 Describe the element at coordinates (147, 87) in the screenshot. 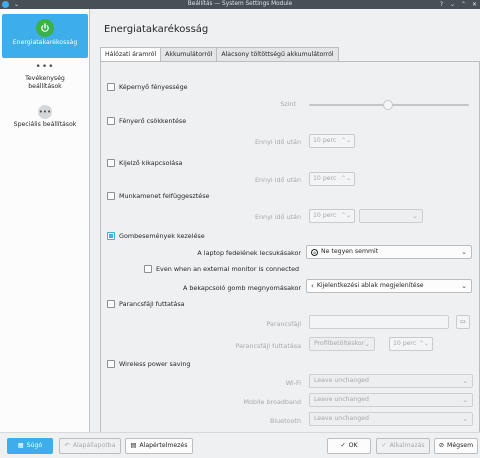

I see `screen-brightness-row: Képernyő fényessége` at that location.